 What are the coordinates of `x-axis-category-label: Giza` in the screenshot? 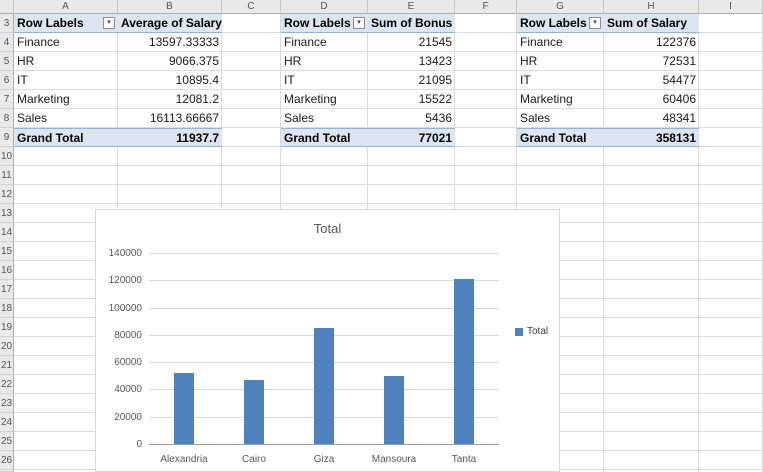 It's located at (324, 459).